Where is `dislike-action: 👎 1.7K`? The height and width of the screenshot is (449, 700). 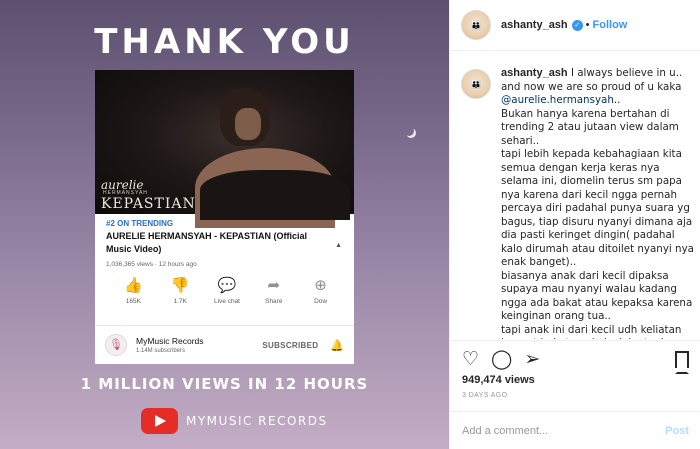
dislike-action: 👎 1.7K is located at coordinates (180, 295).